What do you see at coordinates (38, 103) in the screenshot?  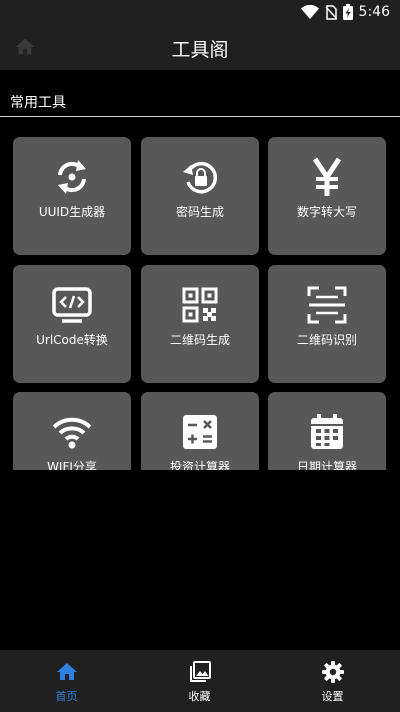 I see `section-title: 常用工具` at bounding box center [38, 103].